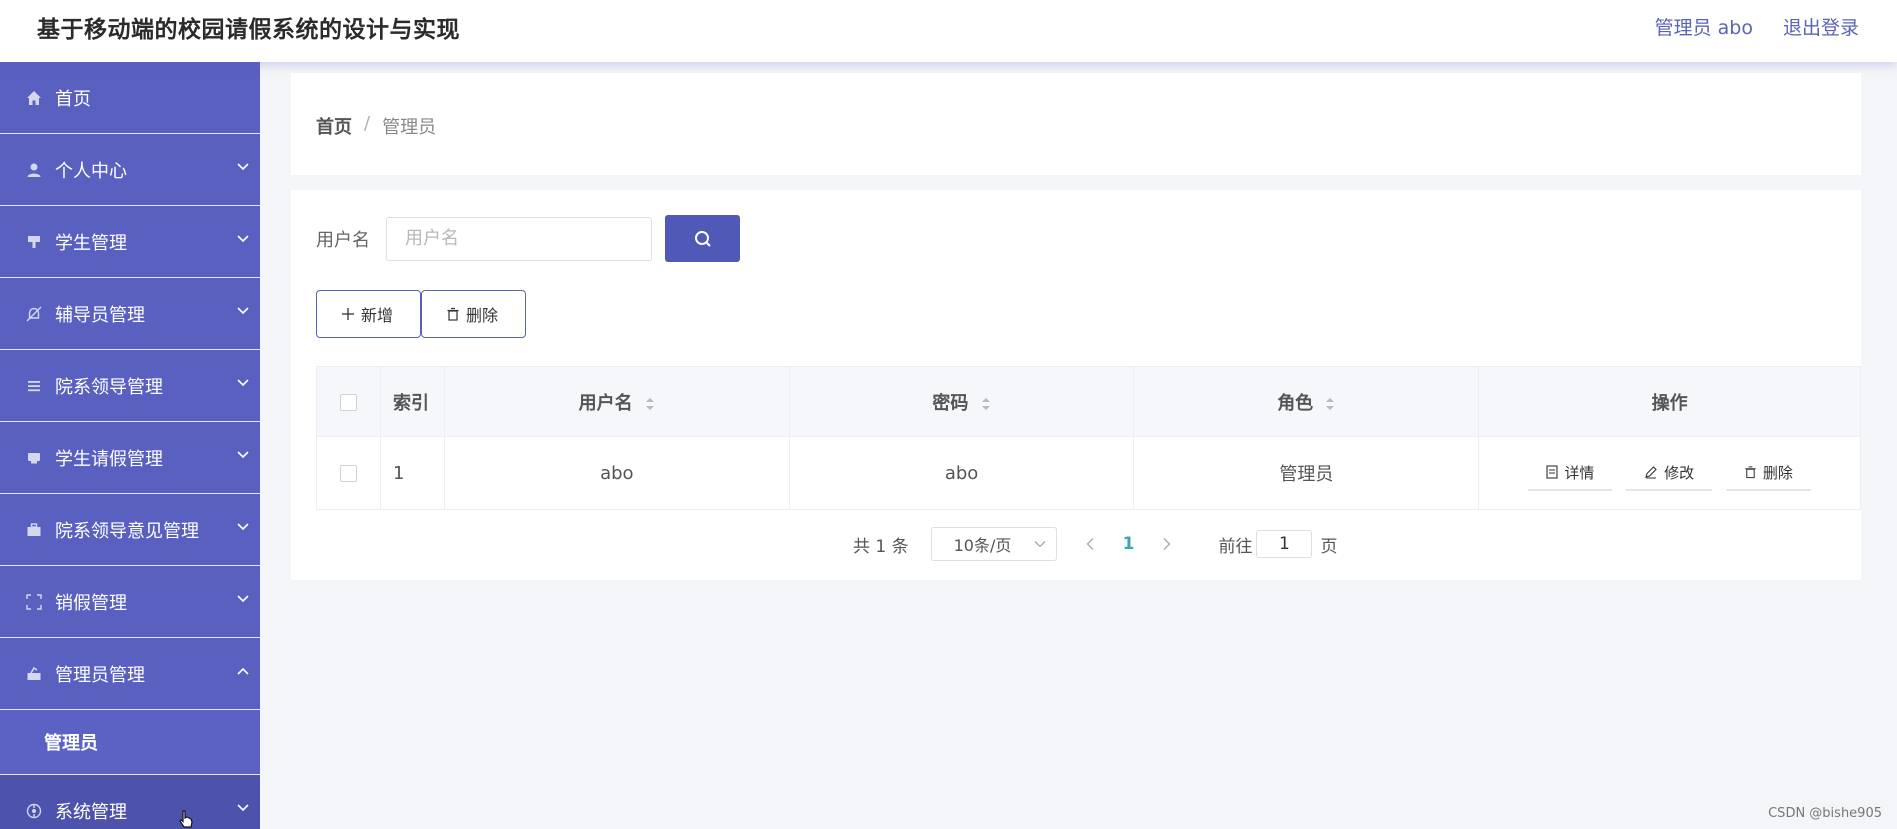 This screenshot has width=1897, height=829. What do you see at coordinates (1295, 403) in the screenshot?
I see `column-header-label: 角色` at bounding box center [1295, 403].